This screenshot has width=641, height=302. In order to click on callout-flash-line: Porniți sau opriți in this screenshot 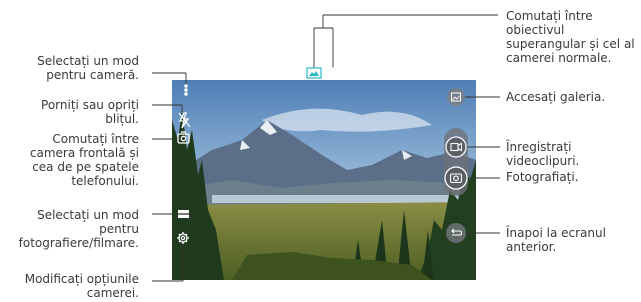, I will do `click(90, 105)`.